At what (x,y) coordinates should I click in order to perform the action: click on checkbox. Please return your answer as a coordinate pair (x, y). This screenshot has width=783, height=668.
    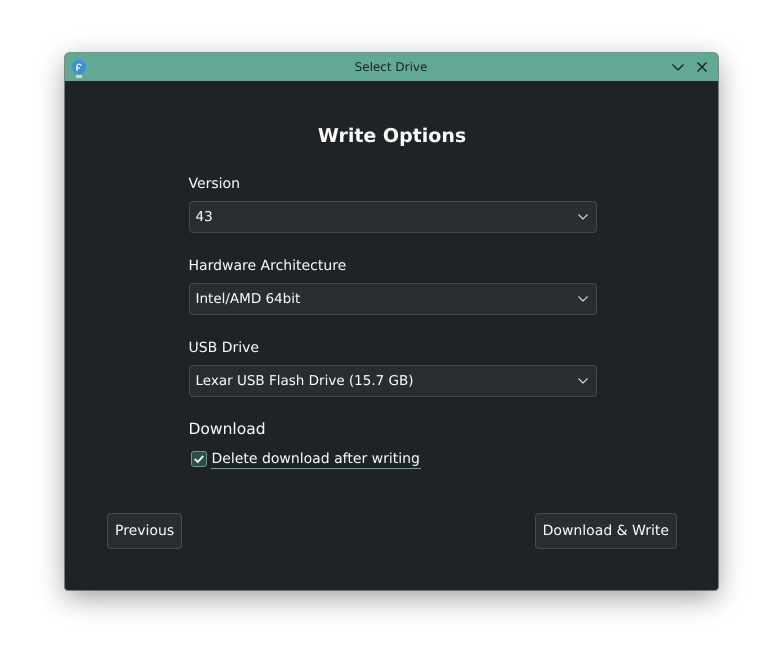
    Looking at the image, I should click on (198, 459).